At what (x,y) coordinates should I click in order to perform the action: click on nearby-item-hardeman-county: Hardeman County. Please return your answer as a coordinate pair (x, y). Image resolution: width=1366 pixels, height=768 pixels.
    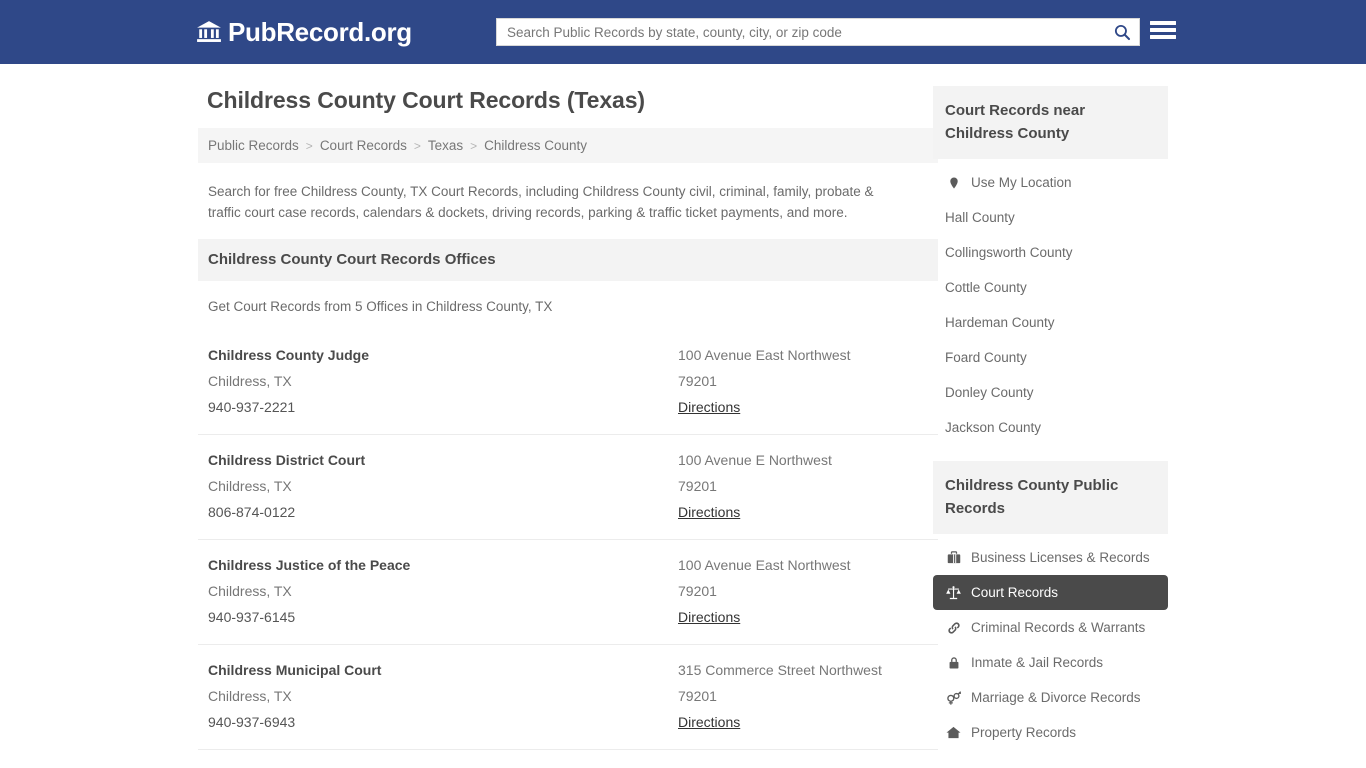
    Looking at the image, I should click on (1050, 322).